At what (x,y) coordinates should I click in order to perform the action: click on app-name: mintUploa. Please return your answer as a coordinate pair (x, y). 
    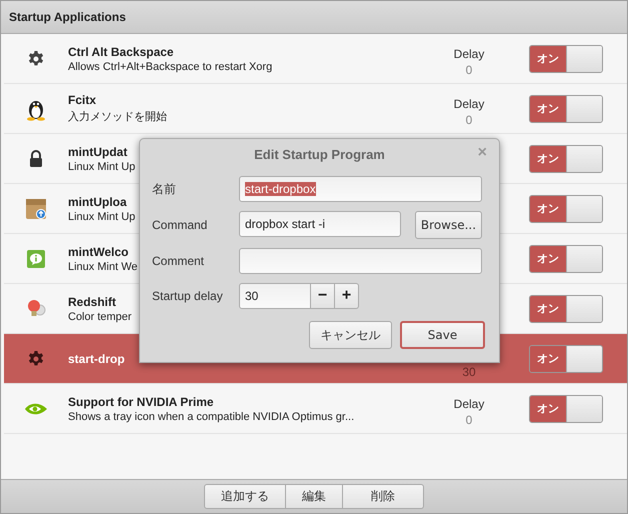
    Looking at the image, I should click on (97, 201).